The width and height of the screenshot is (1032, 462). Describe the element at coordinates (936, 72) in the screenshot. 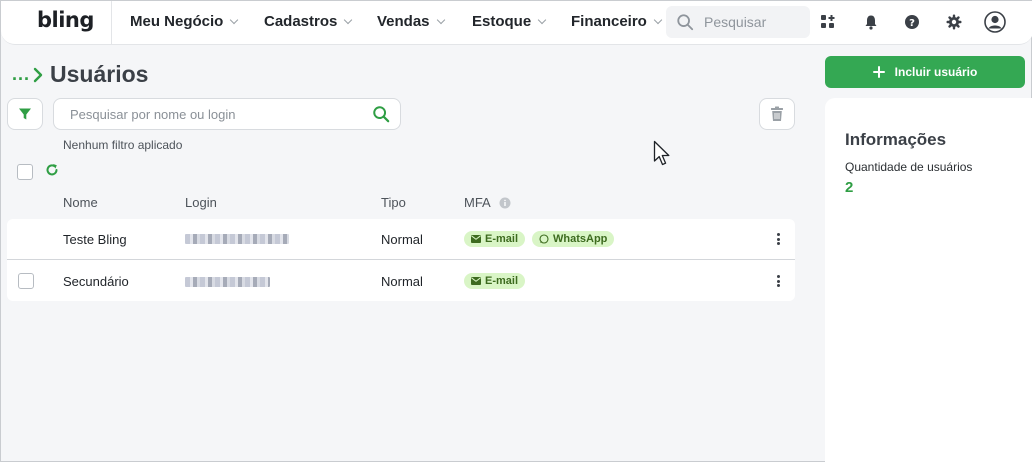

I see `add-user-label: Incluir usuário` at that location.